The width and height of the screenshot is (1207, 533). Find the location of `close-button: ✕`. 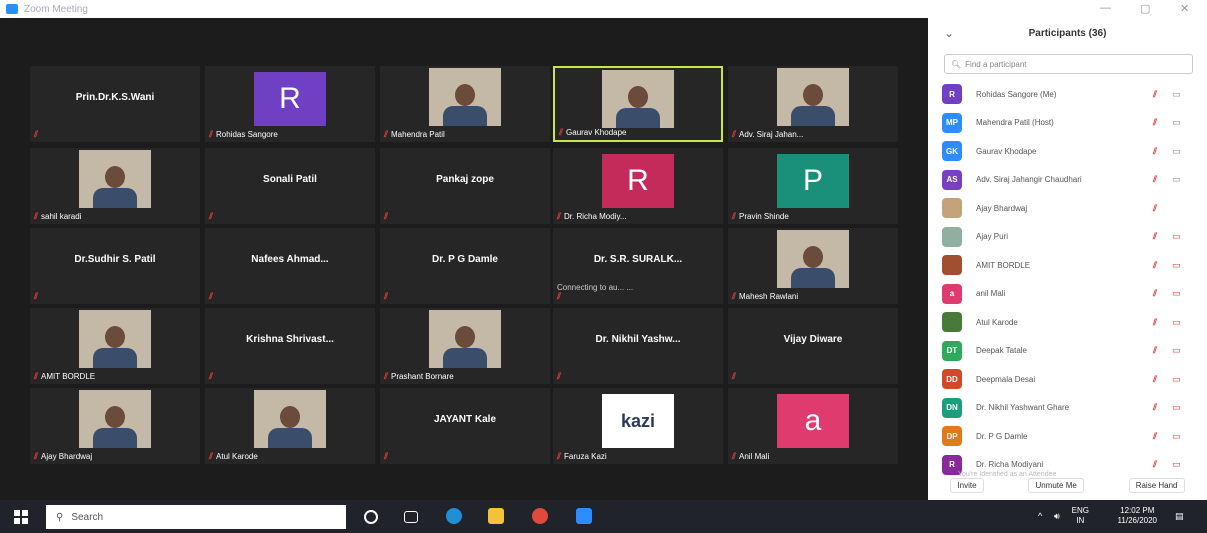

close-button: ✕ is located at coordinates (1184, 8).